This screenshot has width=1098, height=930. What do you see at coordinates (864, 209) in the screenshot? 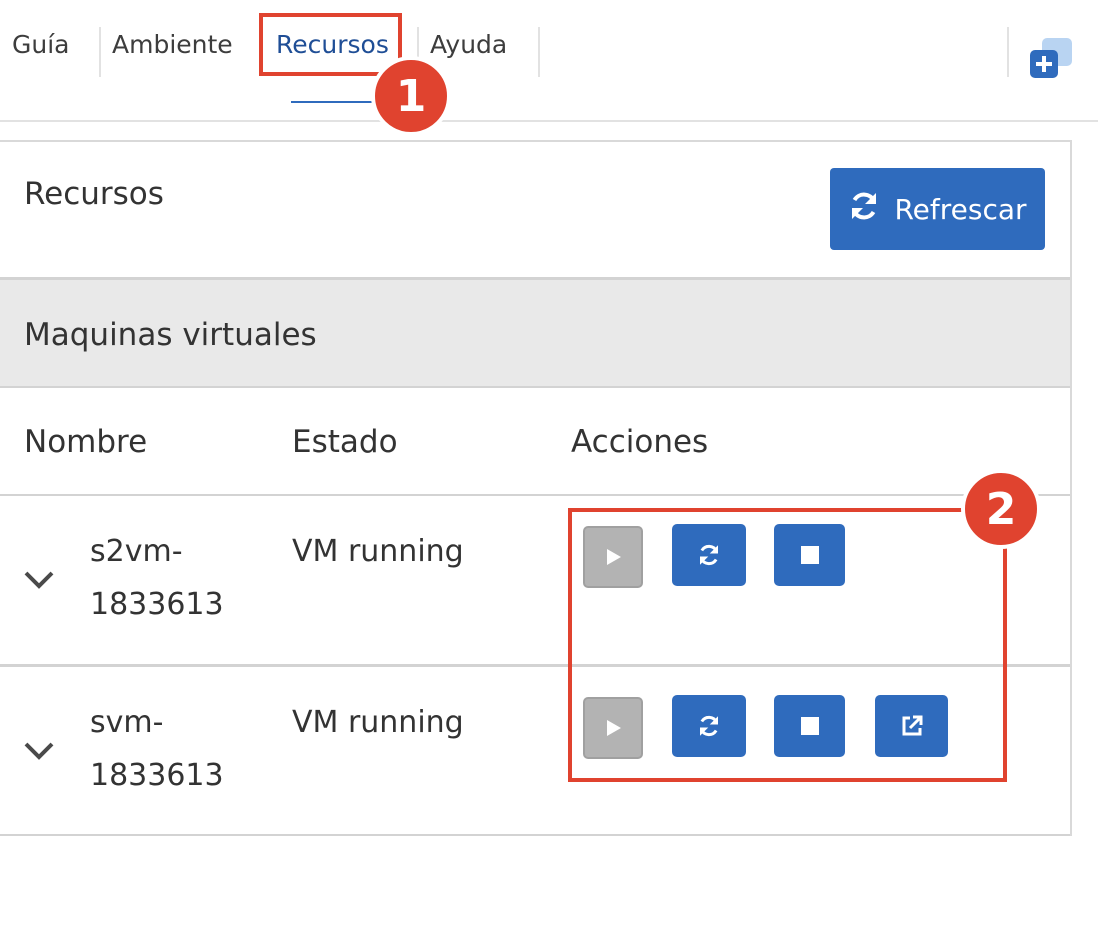
I see `refresh-icon` at bounding box center [864, 209].